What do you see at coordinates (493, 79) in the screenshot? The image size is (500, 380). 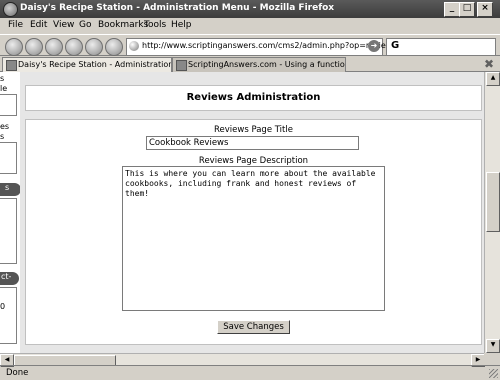 I see `scroll-up-icon: ▲` at bounding box center [493, 79].